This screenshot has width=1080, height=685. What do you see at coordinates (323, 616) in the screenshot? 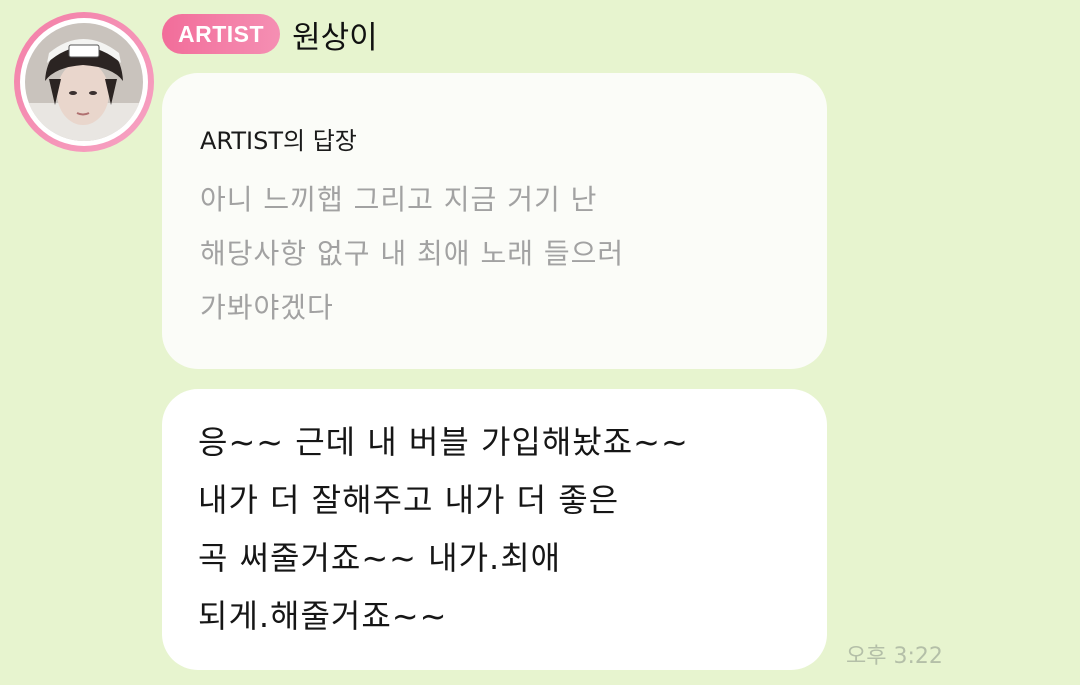
I see `message-line: 되게.해줄거죠~~` at bounding box center [323, 616].